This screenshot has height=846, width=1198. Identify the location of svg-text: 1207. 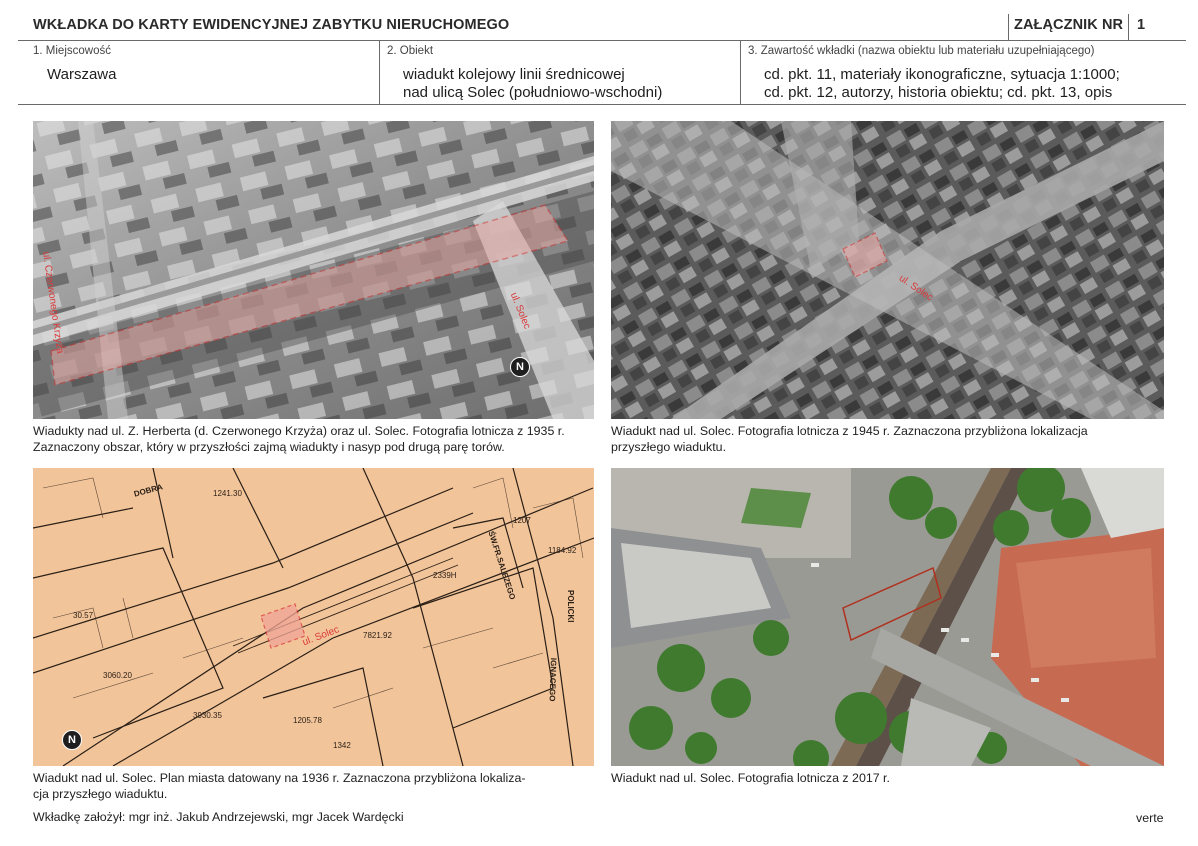
(522, 520).